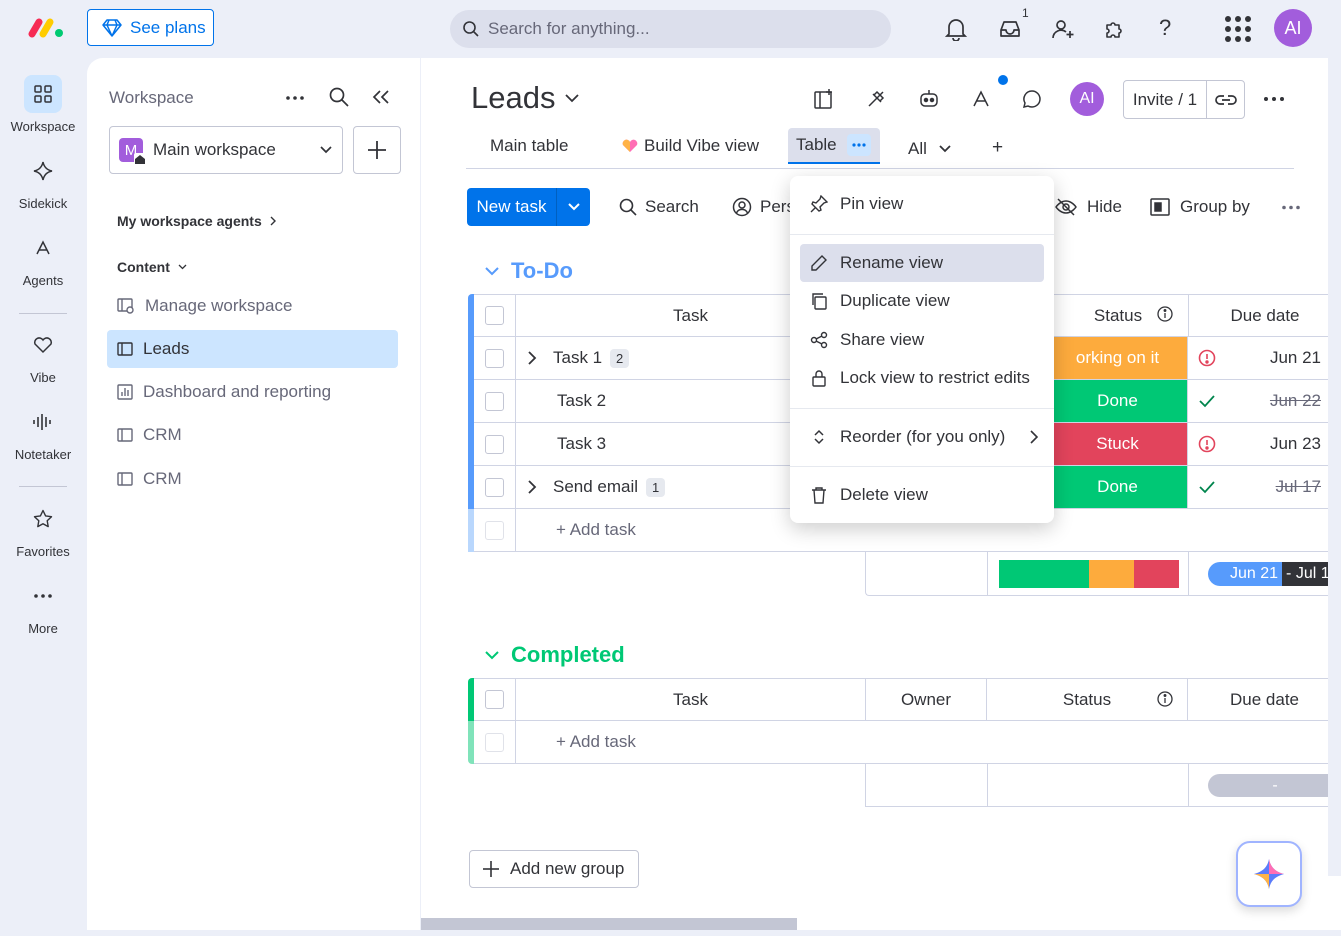  I want to click on due-date-cell: Jun 23, so click(1264, 444).